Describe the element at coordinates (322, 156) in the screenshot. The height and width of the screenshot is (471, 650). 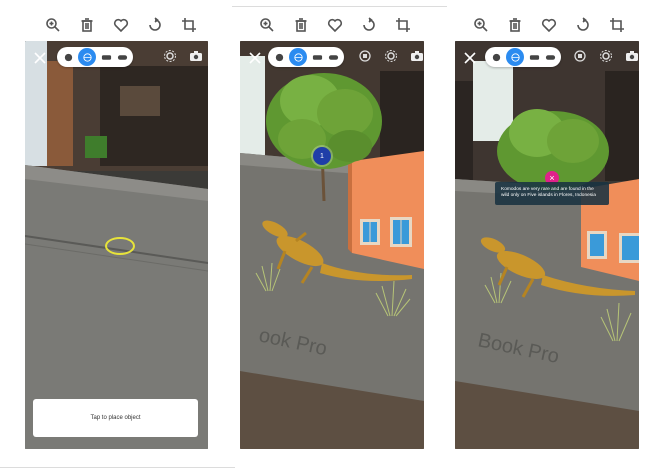
I see `info-hotspot: 1` at that location.